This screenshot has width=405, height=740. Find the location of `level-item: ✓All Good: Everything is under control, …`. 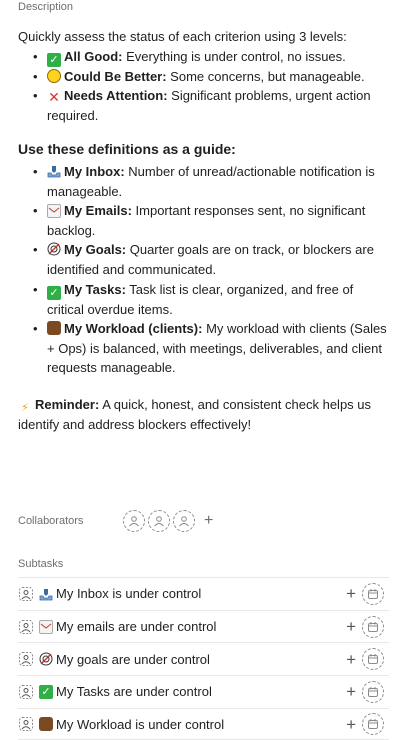

level-item: ✓All Good: Everything is under control, … is located at coordinates (203, 57).